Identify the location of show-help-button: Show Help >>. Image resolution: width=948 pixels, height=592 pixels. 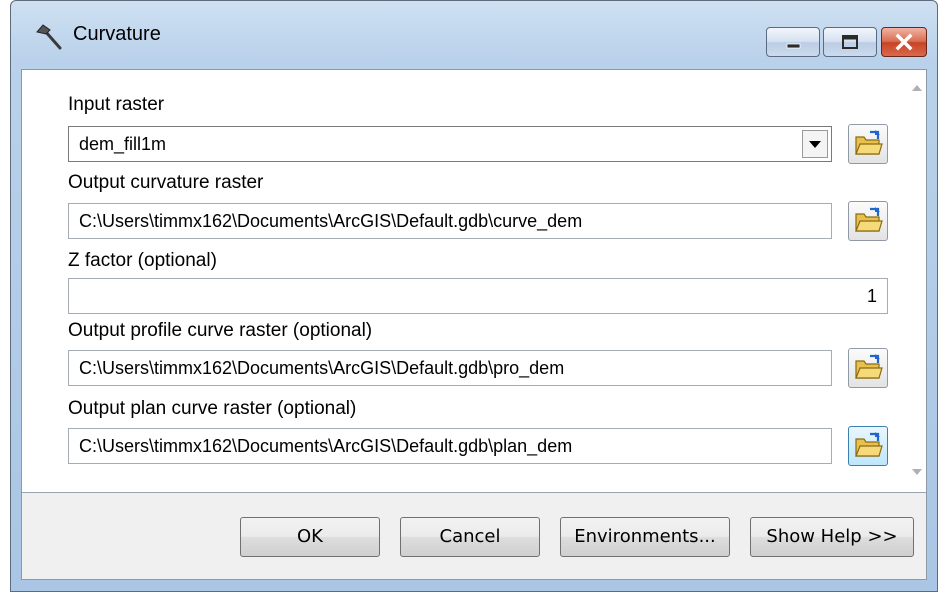
(832, 537).